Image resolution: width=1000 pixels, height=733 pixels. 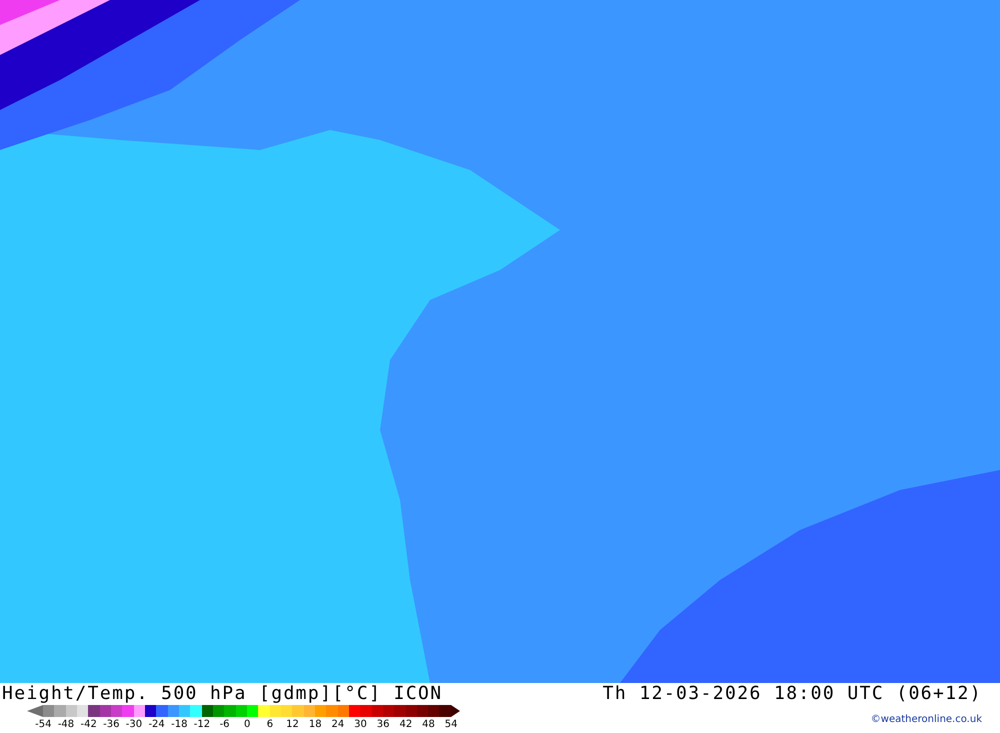 I want to click on legend-label: 42, so click(x=406, y=724).